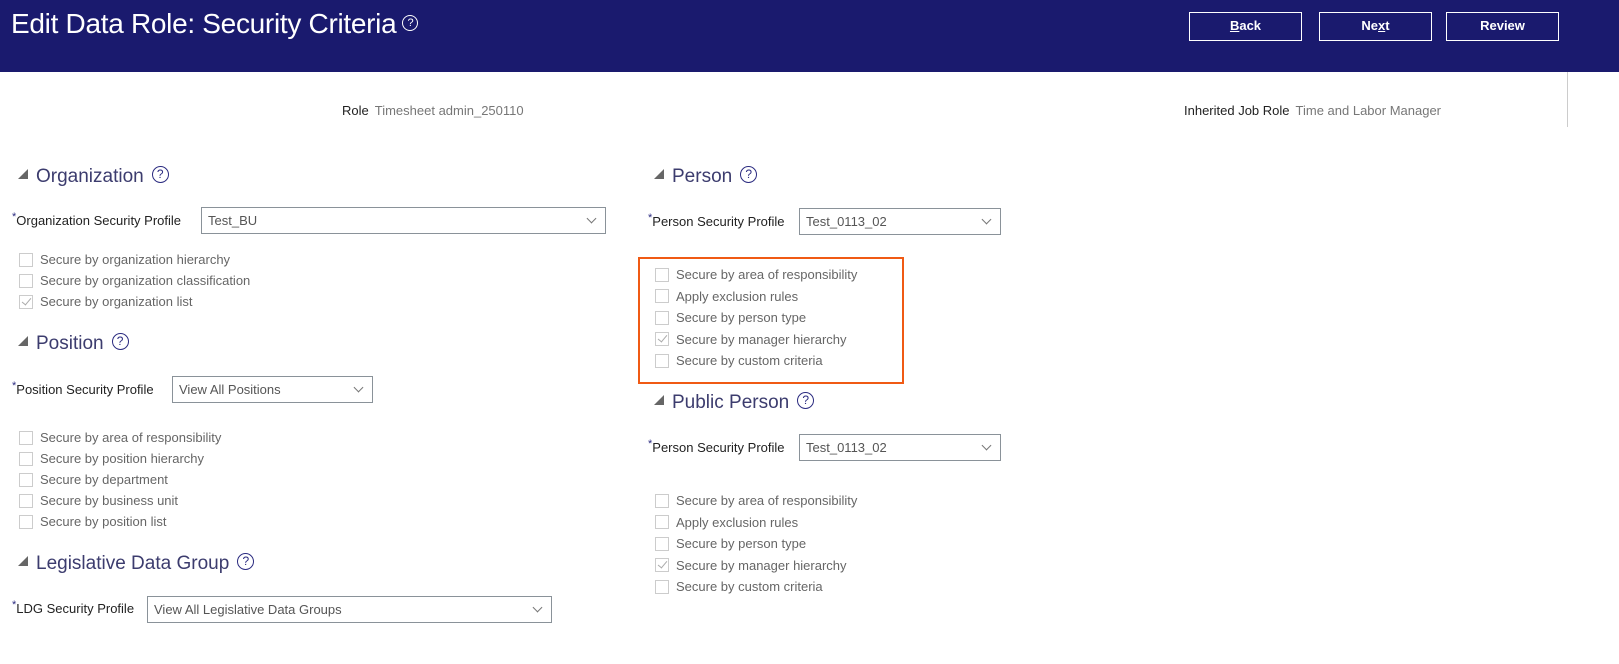 Image resolution: width=1619 pixels, height=664 pixels. I want to click on section-legislative-data-group: Legislative Data Group?, so click(136, 564).